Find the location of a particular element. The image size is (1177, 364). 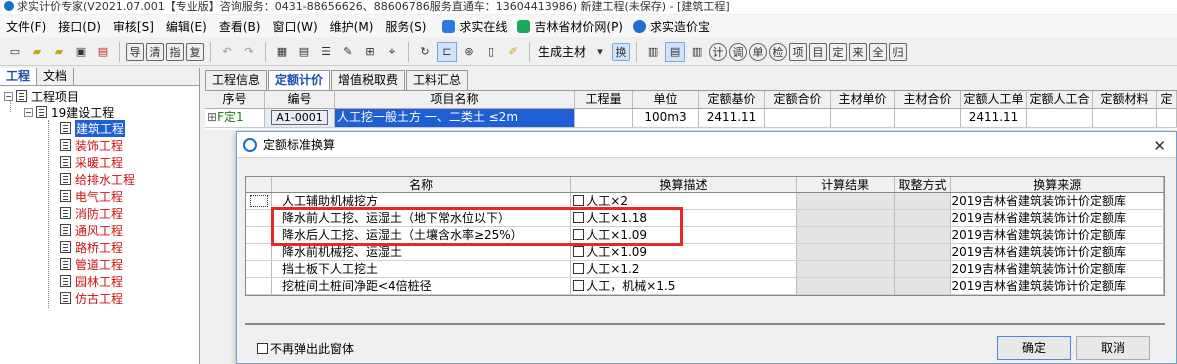

cell-name: 人工挖一般土方 一、二类土 ≤2m is located at coordinates (455, 118).